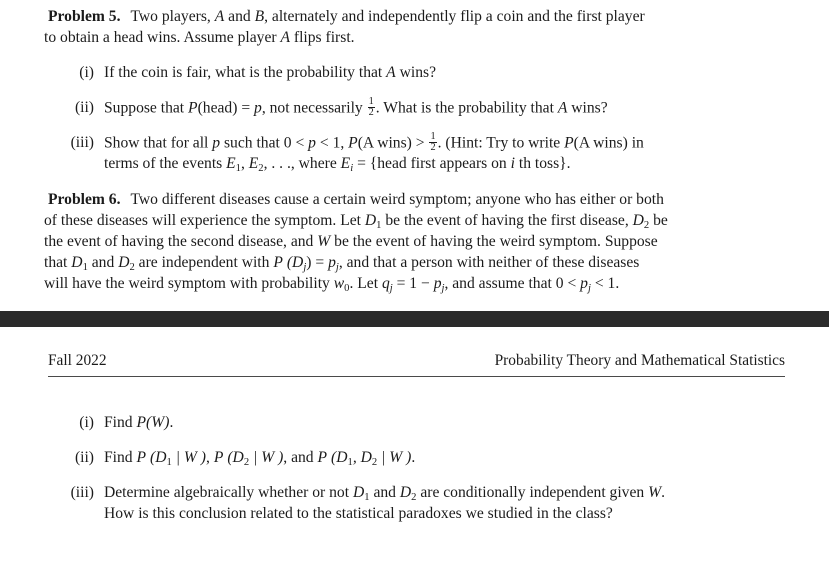 This screenshot has width=829, height=567. What do you see at coordinates (279, 163) in the screenshot?
I see `p5iii2-dots: , . . .,` at bounding box center [279, 163].